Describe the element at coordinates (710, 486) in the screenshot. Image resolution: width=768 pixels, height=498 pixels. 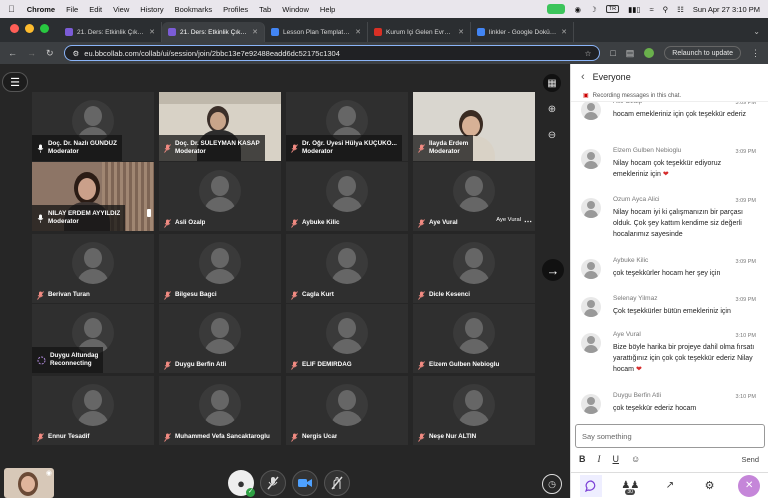
I see `settings-tab-button: ⚙` at that location.